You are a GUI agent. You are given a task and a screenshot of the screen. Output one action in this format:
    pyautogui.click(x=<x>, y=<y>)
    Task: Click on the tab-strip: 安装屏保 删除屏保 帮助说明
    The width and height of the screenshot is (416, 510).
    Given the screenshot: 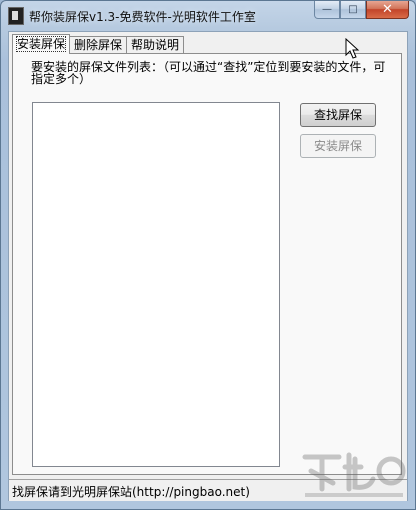 What is the action you would take?
    pyautogui.click(x=98, y=44)
    